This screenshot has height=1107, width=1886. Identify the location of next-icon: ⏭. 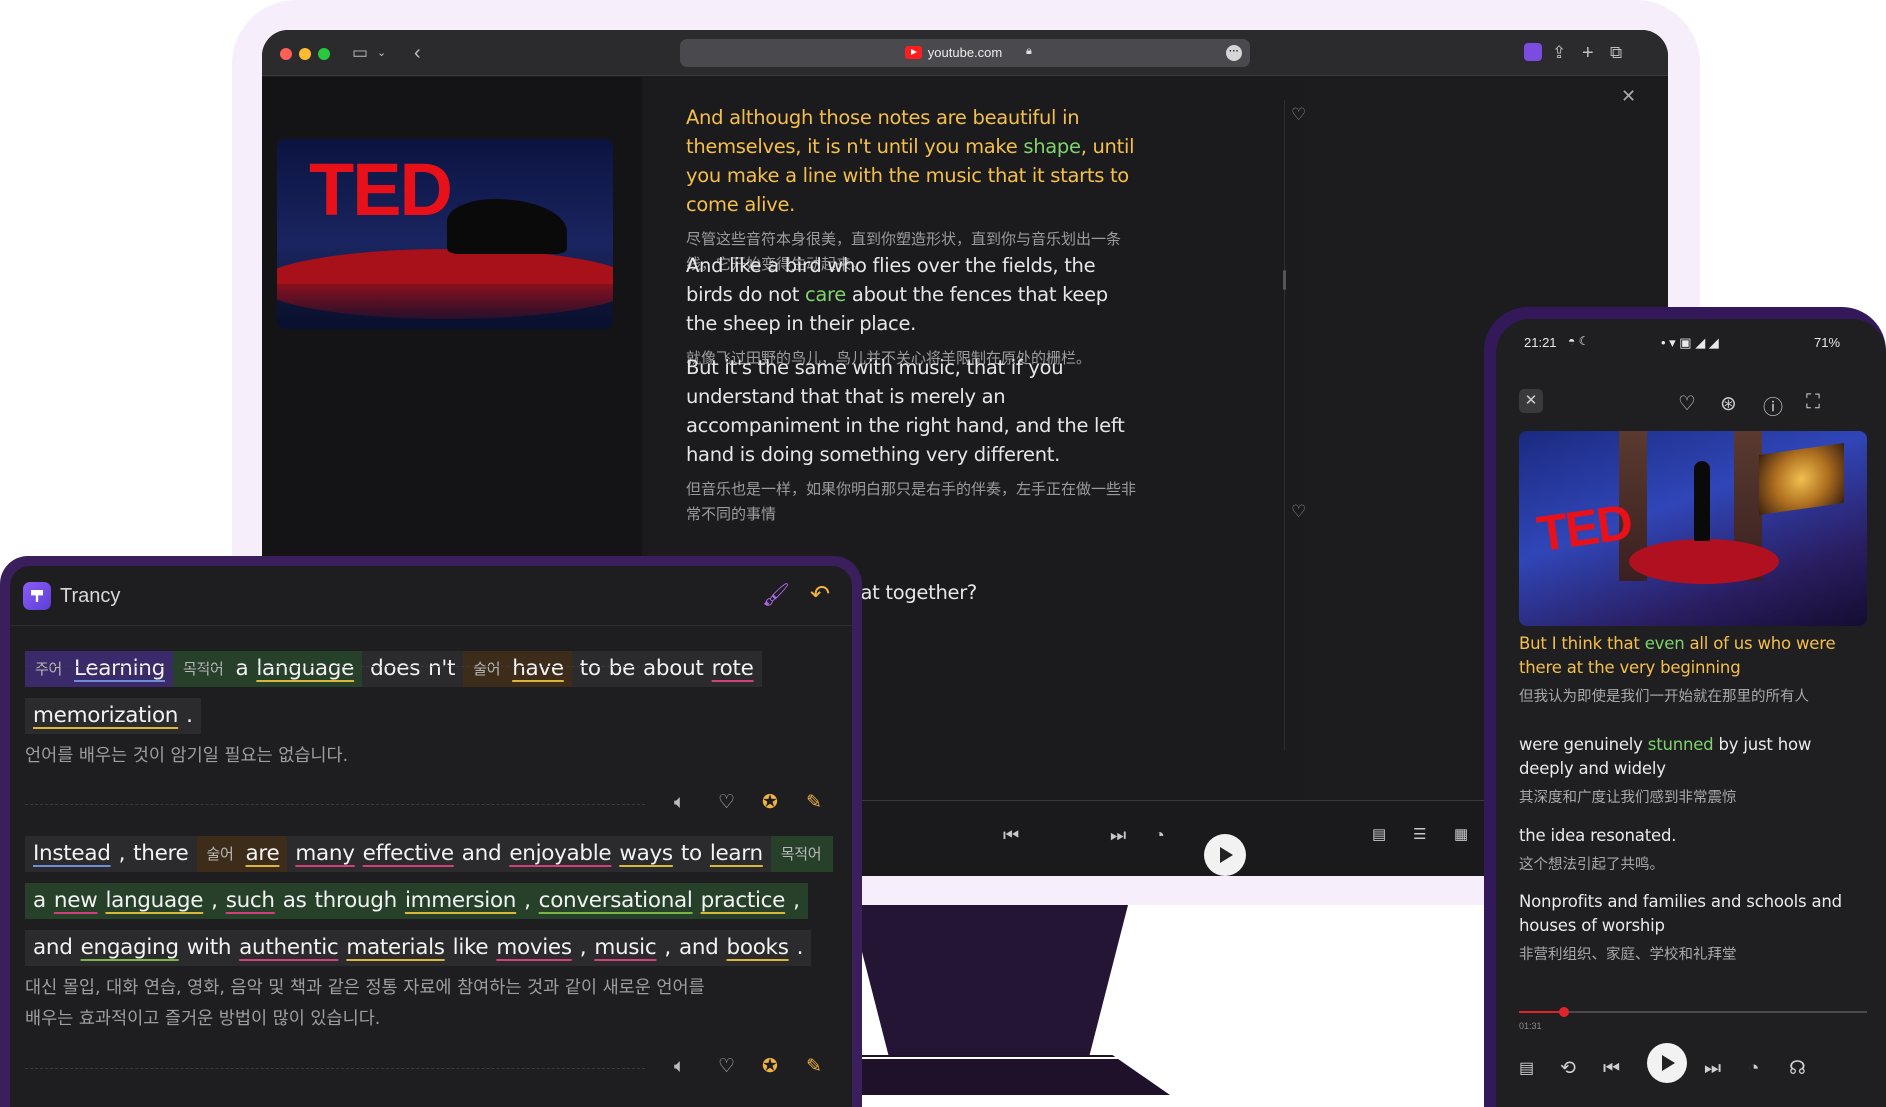
(1118, 835).